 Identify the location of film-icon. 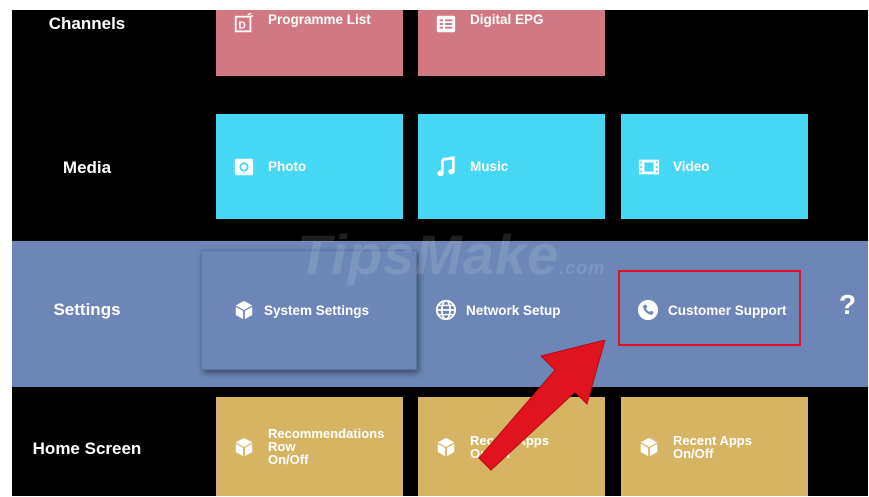
(649, 167).